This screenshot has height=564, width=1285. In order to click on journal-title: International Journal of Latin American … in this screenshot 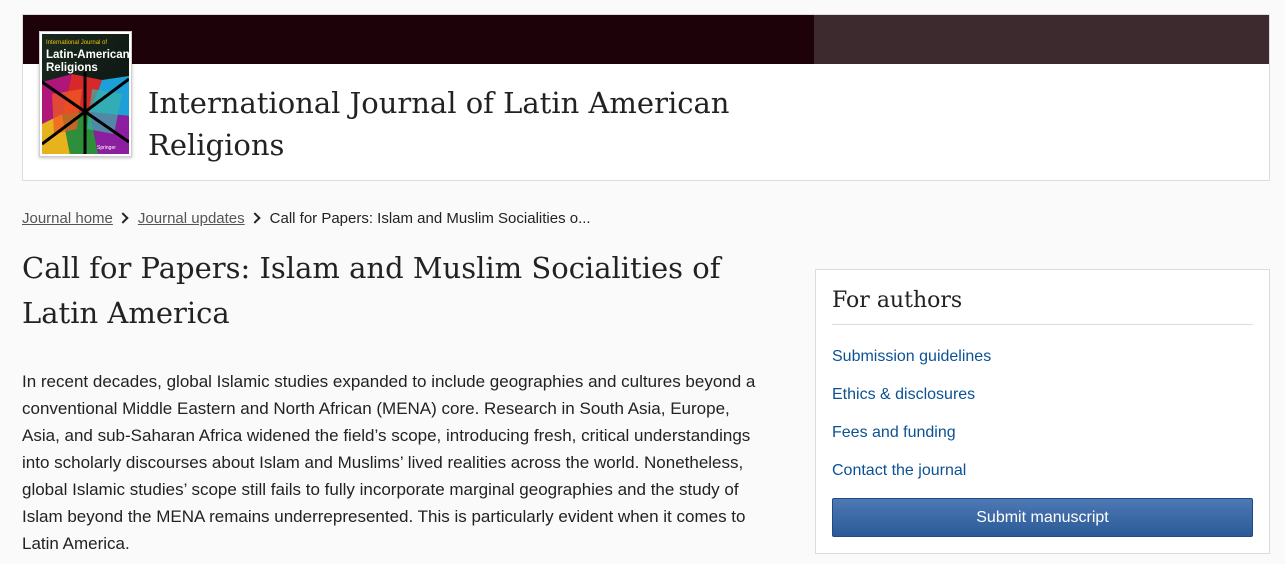, I will do `click(448, 124)`.